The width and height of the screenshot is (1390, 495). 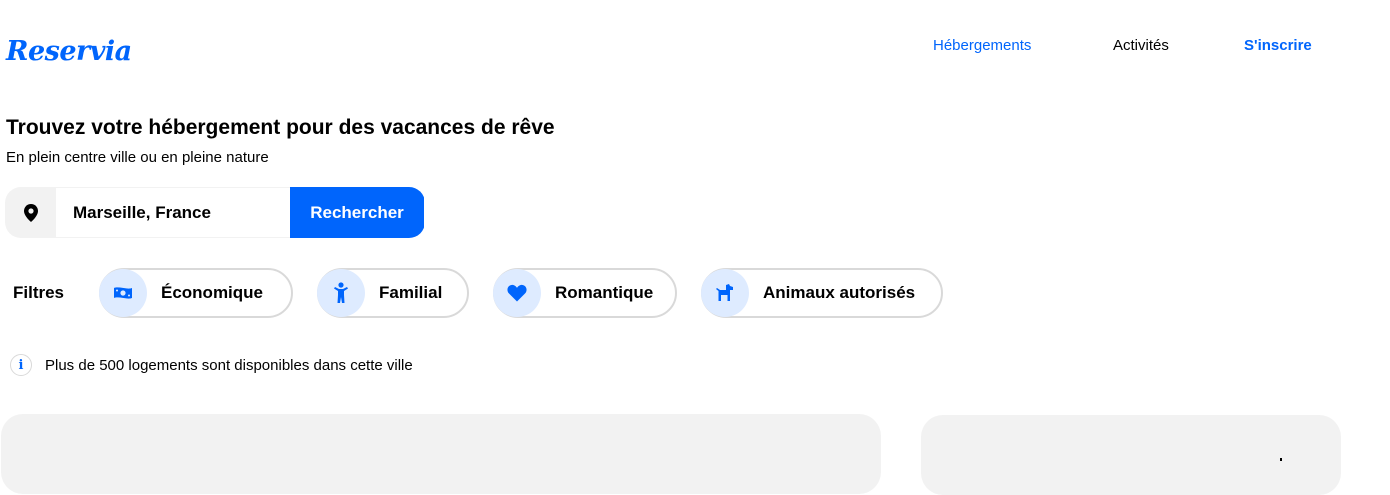 I want to click on info-icon: i, so click(x=21, y=365).